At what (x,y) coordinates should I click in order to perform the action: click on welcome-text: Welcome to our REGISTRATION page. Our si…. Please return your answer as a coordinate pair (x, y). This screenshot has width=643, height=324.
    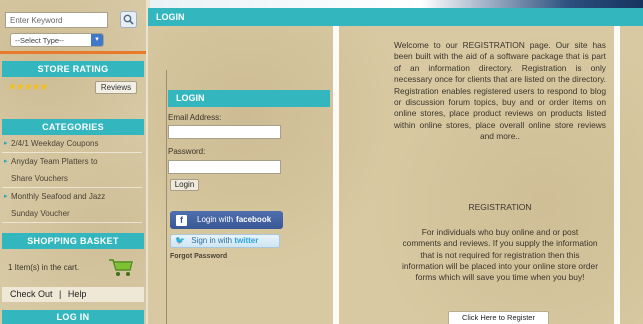
    Looking at the image, I should click on (500, 91).